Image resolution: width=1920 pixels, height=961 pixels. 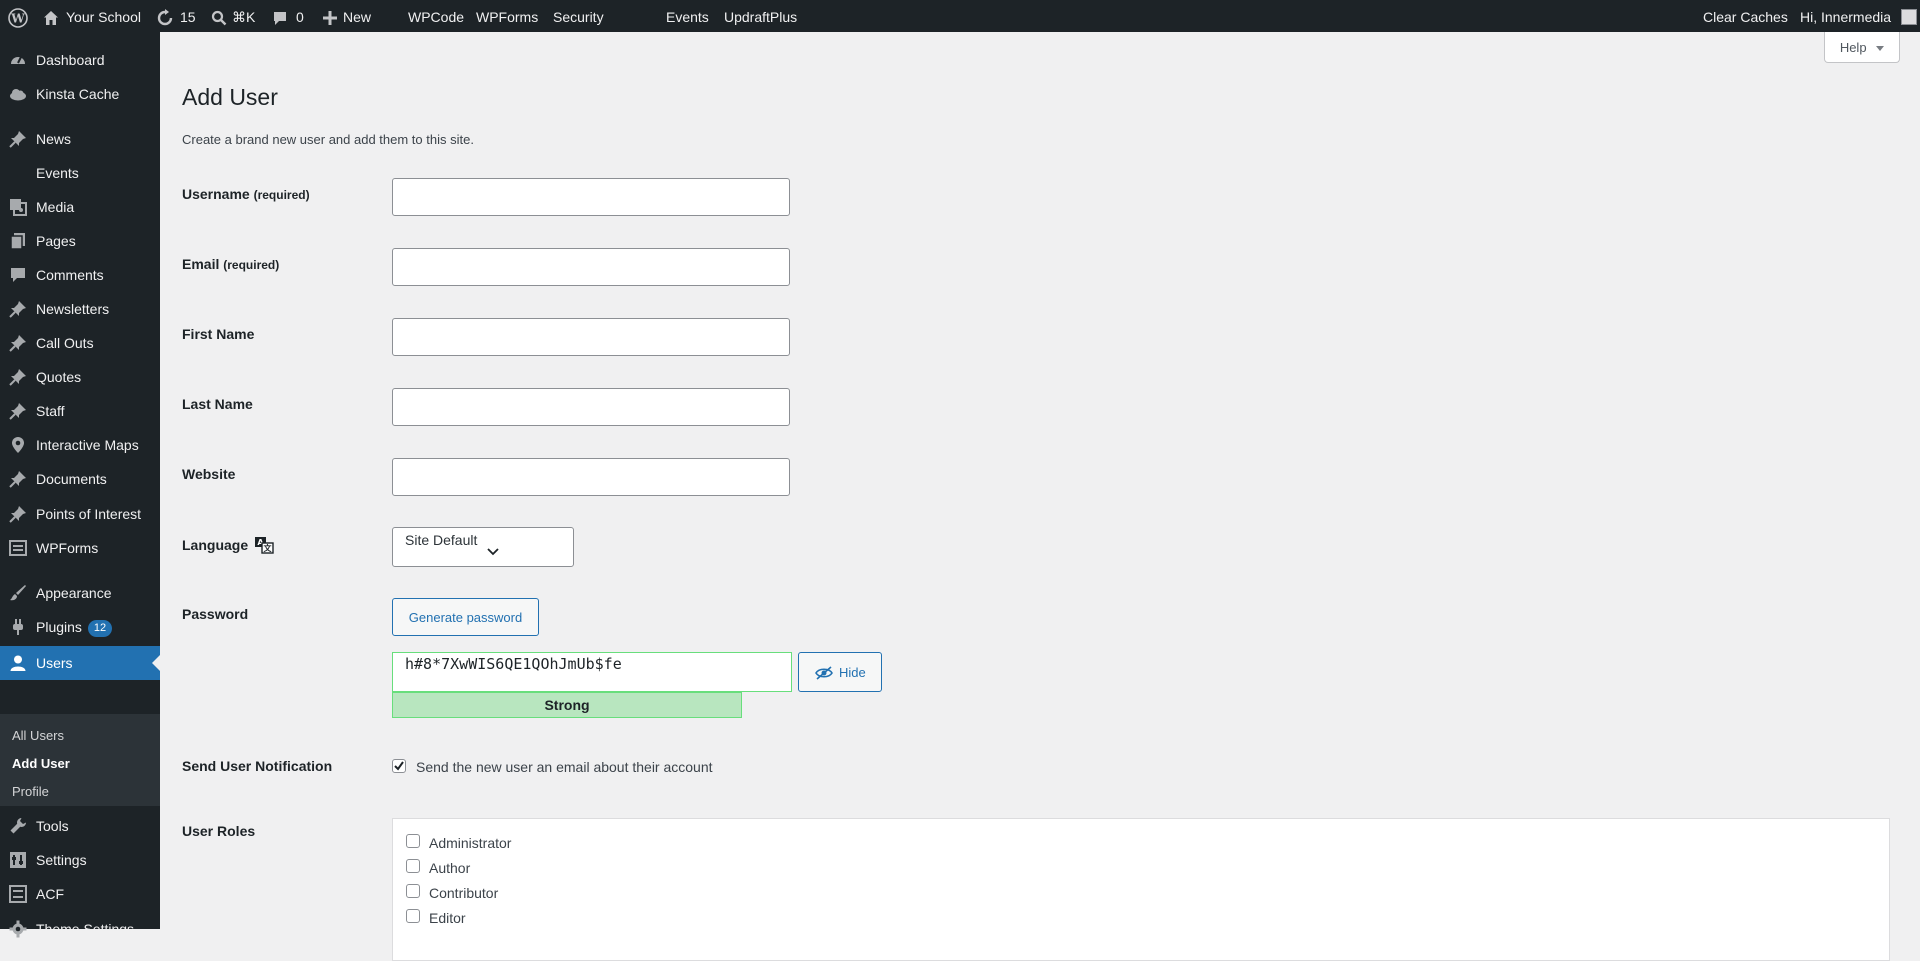 I want to click on menu-comments: Comments, so click(x=80, y=275).